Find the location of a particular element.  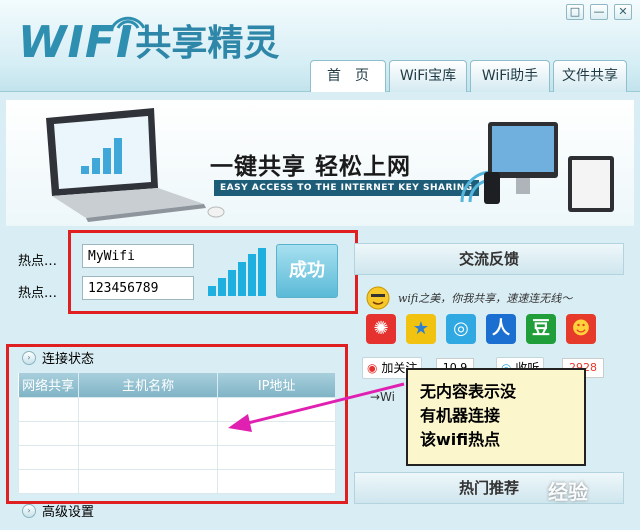

banner-subtitle: EASY ACCESS TO THE INTERNET KEY SHARING is located at coordinates (346, 188).